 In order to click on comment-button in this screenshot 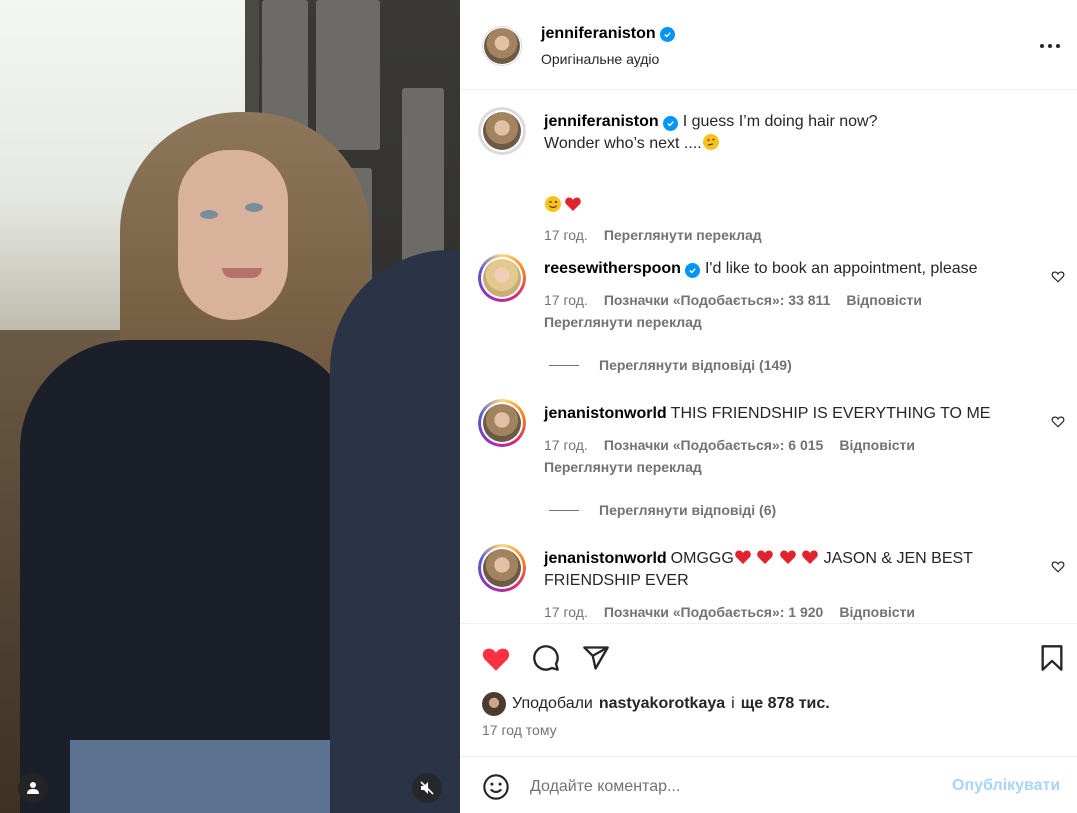, I will do `click(546, 658)`.